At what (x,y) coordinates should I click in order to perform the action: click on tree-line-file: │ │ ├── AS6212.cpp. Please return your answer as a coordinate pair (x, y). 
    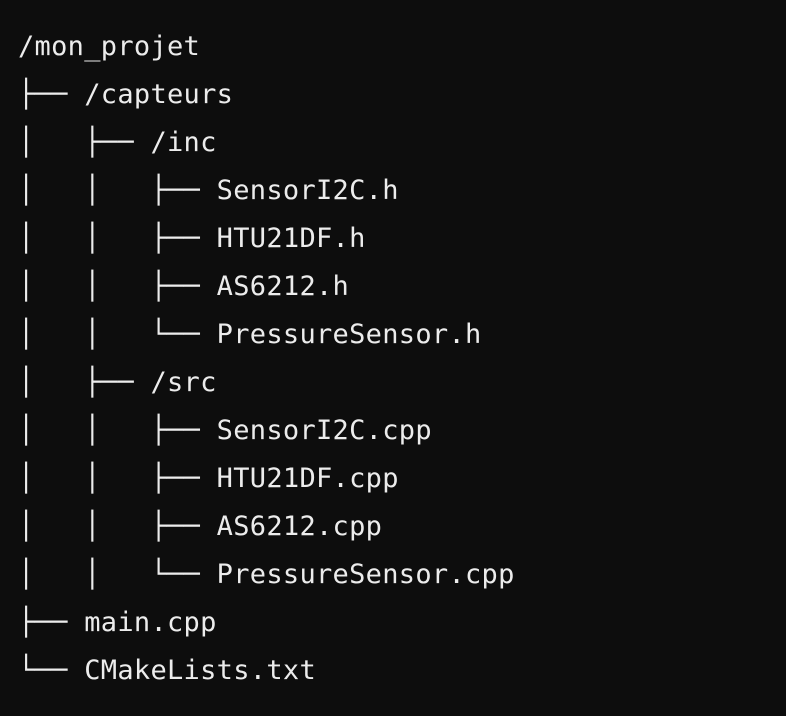
    Looking at the image, I should click on (200, 526).